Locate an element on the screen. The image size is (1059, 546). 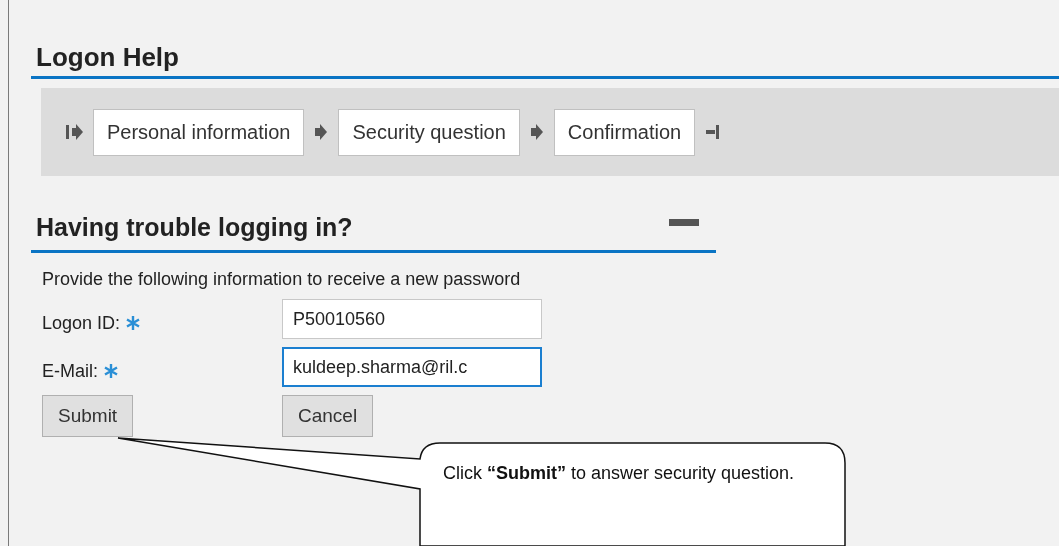
end-bar-icon is located at coordinates (713, 132).